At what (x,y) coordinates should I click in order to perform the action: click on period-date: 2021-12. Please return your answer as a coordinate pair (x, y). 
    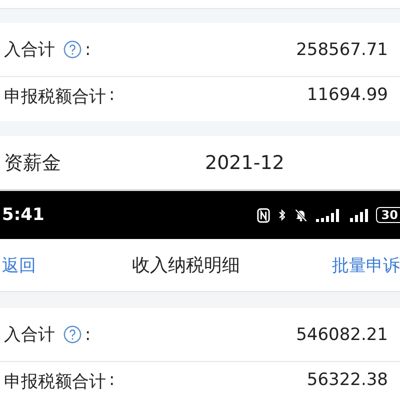
    Looking at the image, I should click on (244, 163).